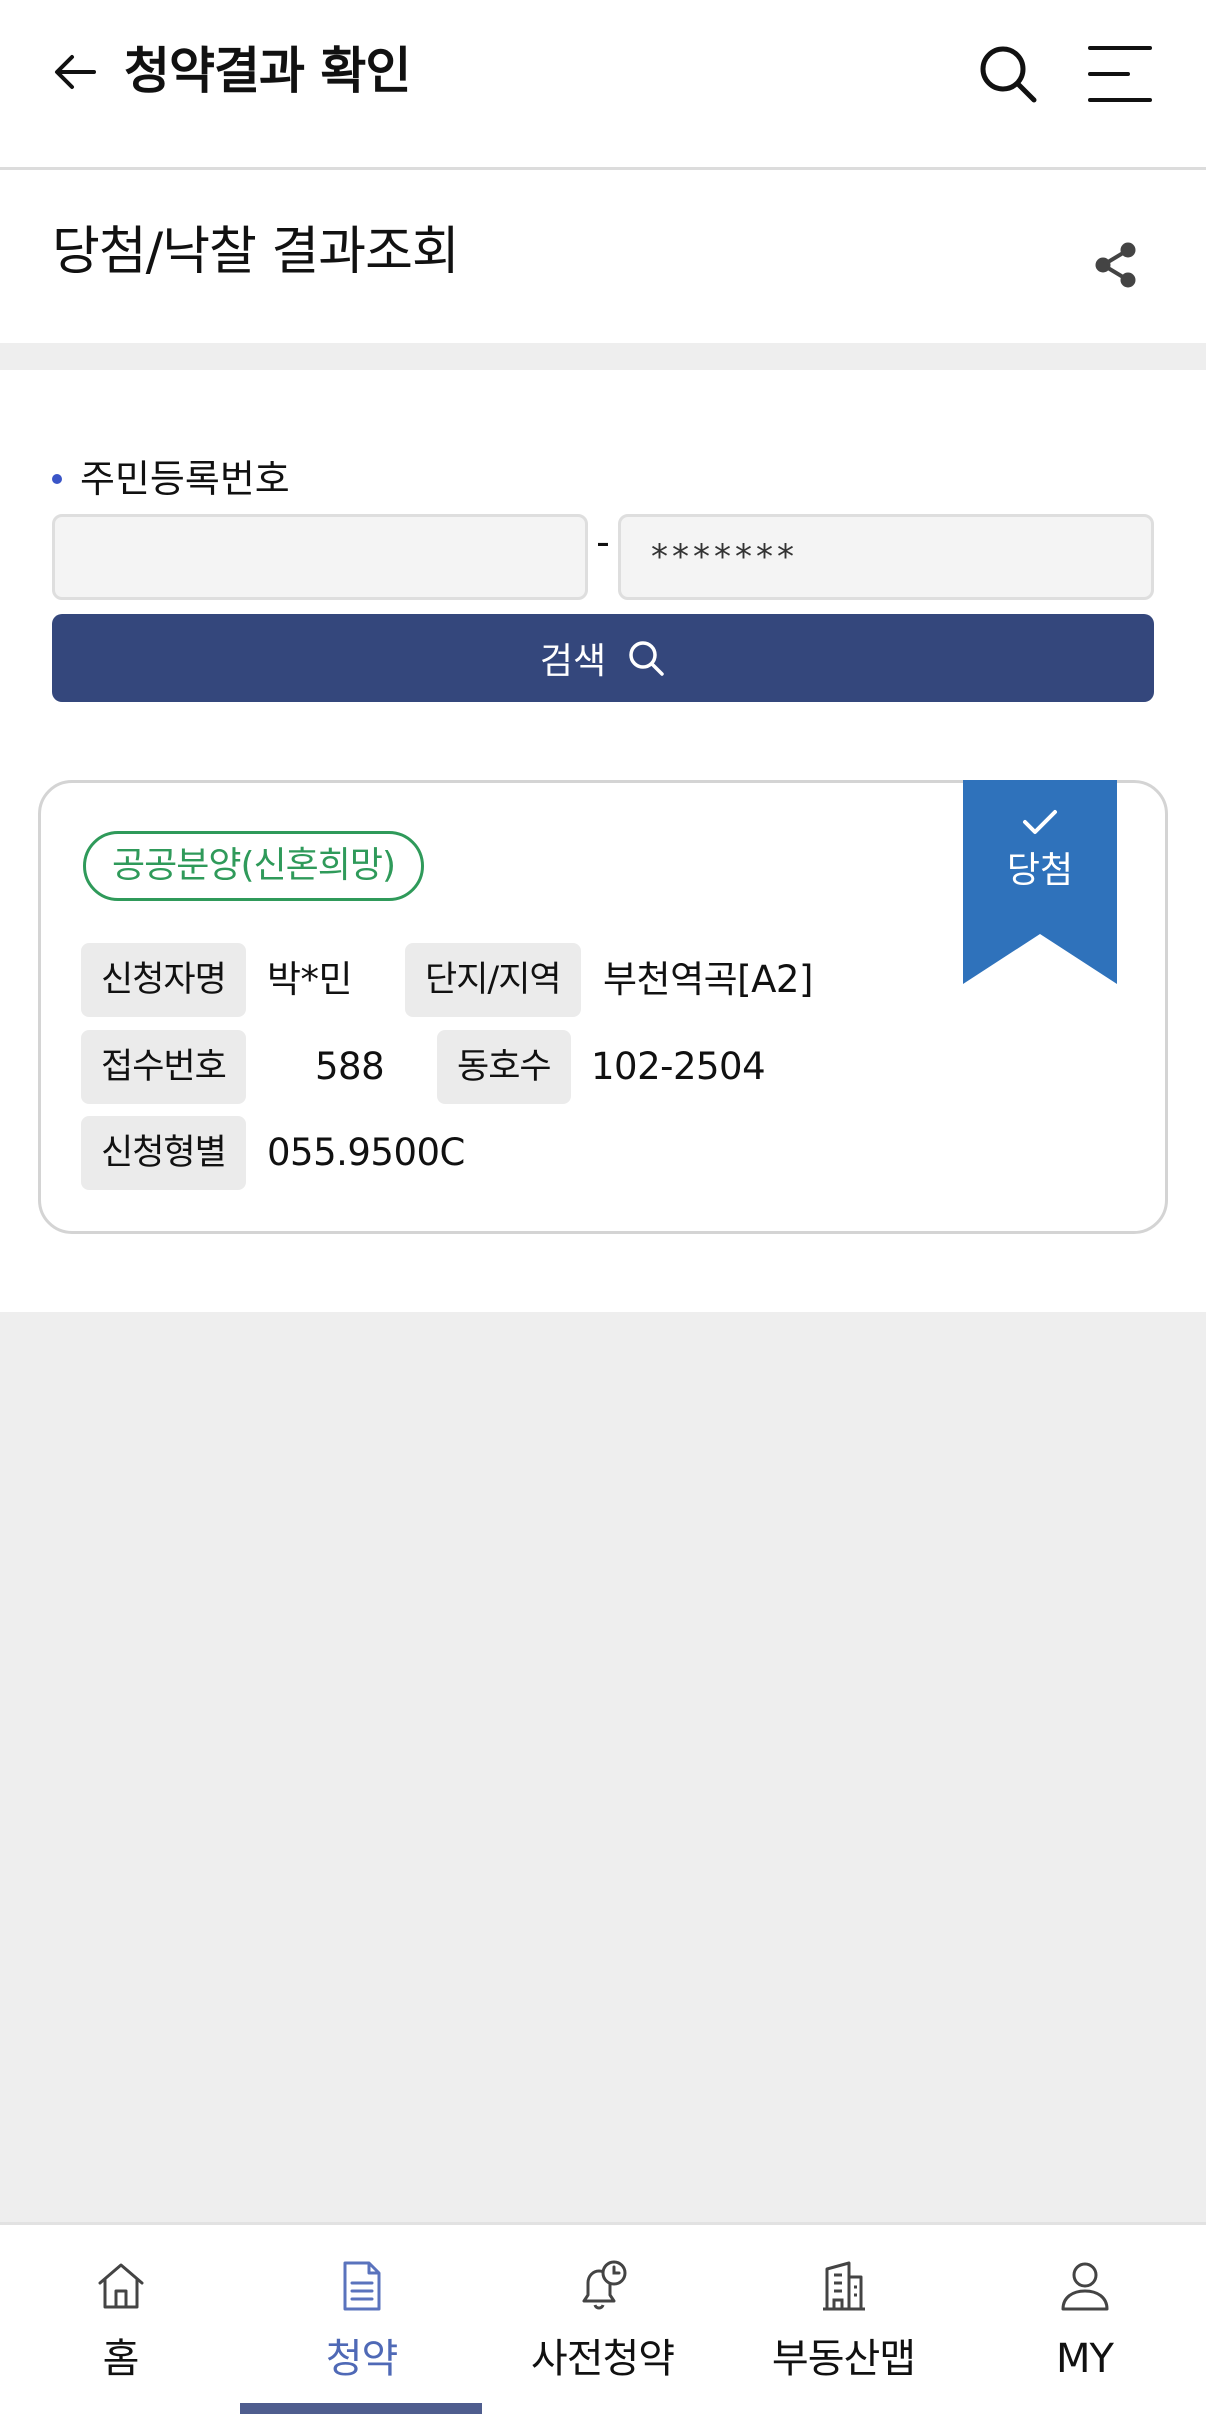 This screenshot has width=1206, height=2414. I want to click on nav-item-home: 홈, so click(120, 2319).